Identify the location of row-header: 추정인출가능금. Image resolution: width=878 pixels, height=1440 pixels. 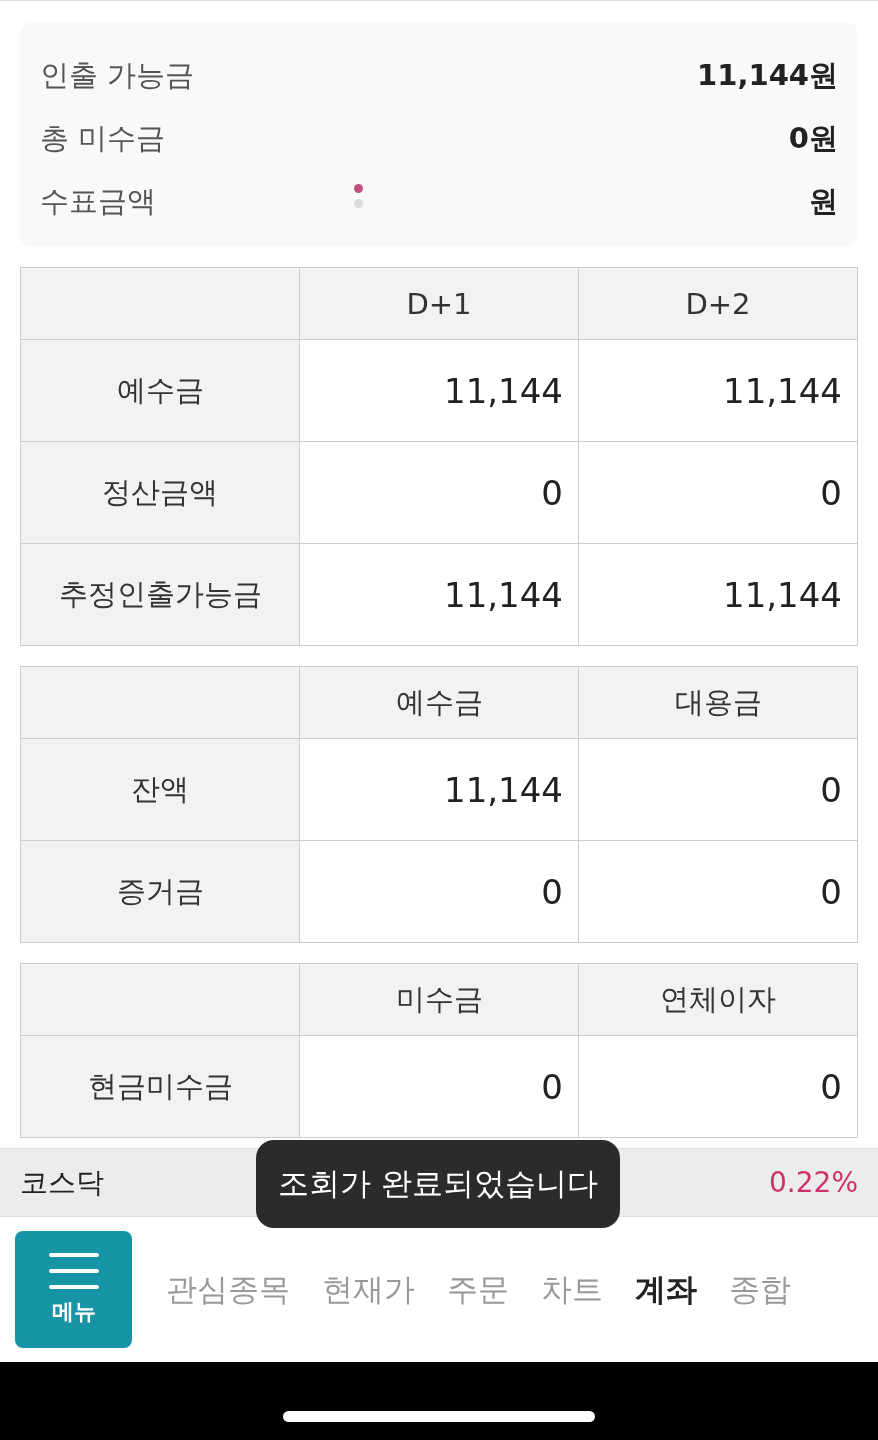
(160, 595).